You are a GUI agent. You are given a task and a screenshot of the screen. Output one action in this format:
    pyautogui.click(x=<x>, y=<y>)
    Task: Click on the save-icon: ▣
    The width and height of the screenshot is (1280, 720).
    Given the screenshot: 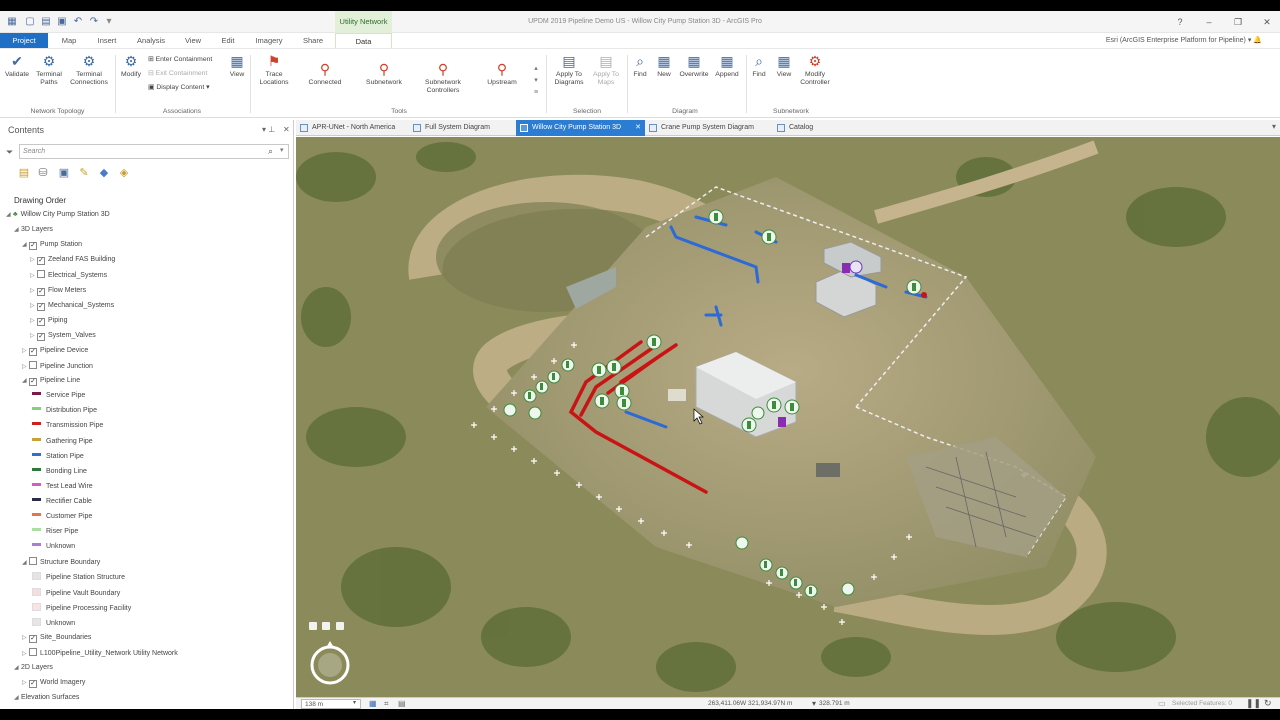 What is the action you would take?
    pyautogui.click(x=62, y=22)
    